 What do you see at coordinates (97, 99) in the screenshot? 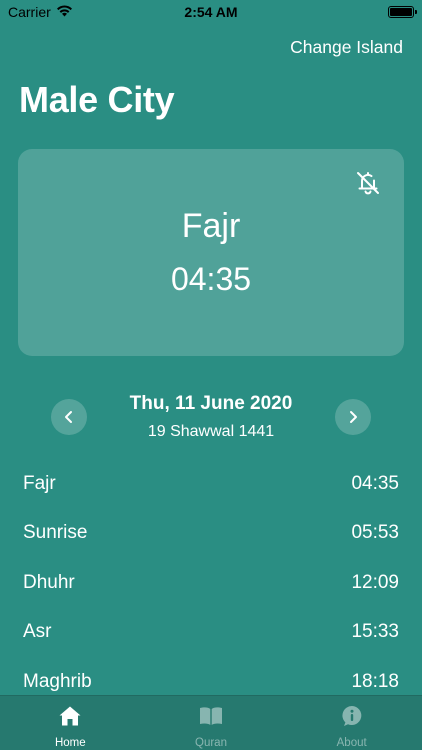
I see `page-title: Male City` at bounding box center [97, 99].